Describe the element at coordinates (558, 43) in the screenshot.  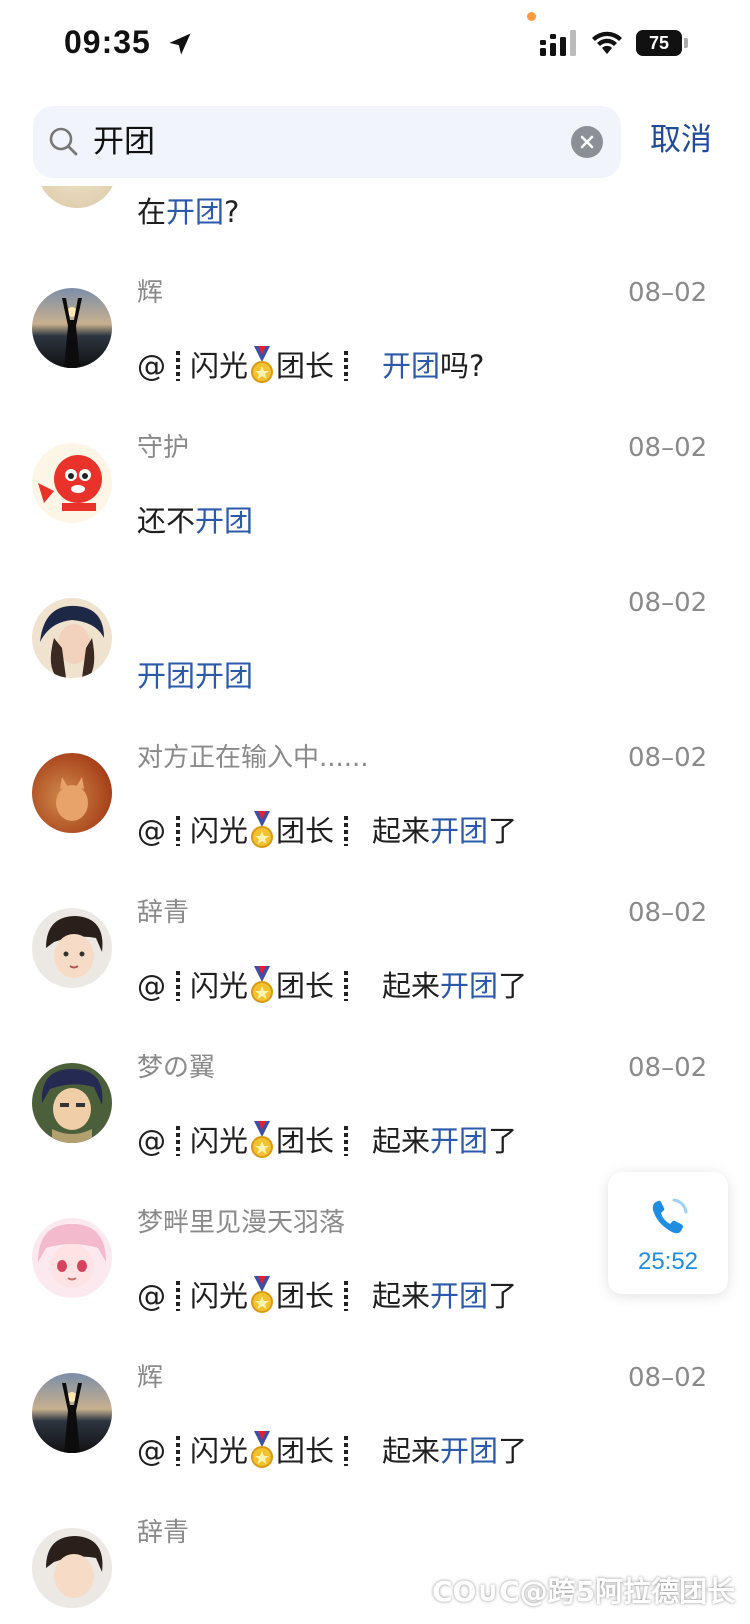
I see `cellular-signal-icon` at that location.